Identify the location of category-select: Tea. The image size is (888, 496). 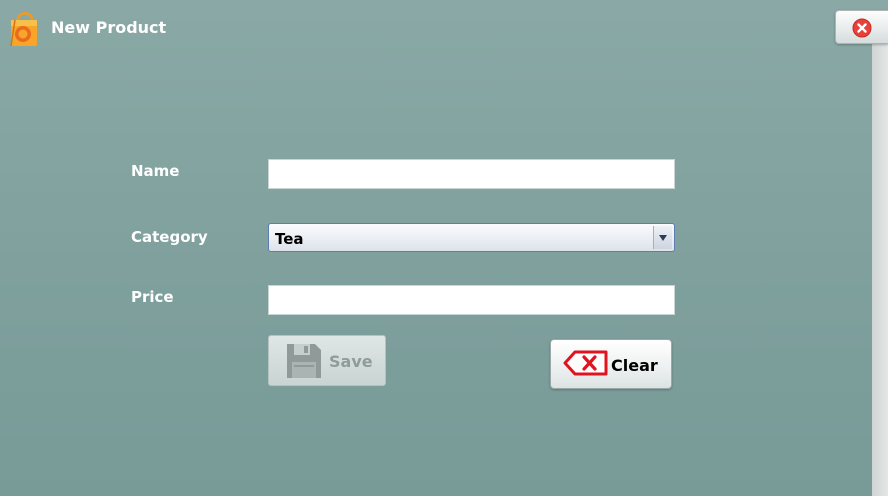
(471, 237).